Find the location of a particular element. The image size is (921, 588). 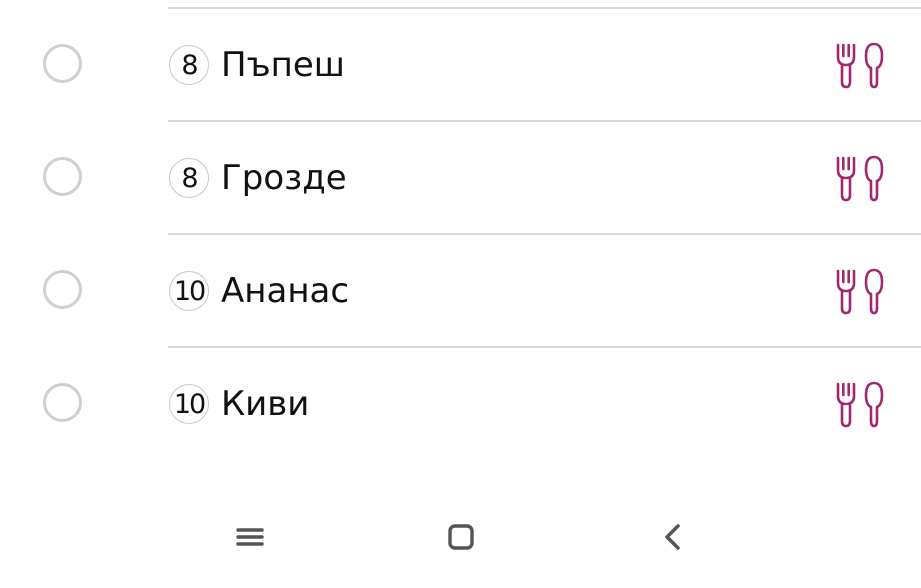

home-square-icon is located at coordinates (461, 537).